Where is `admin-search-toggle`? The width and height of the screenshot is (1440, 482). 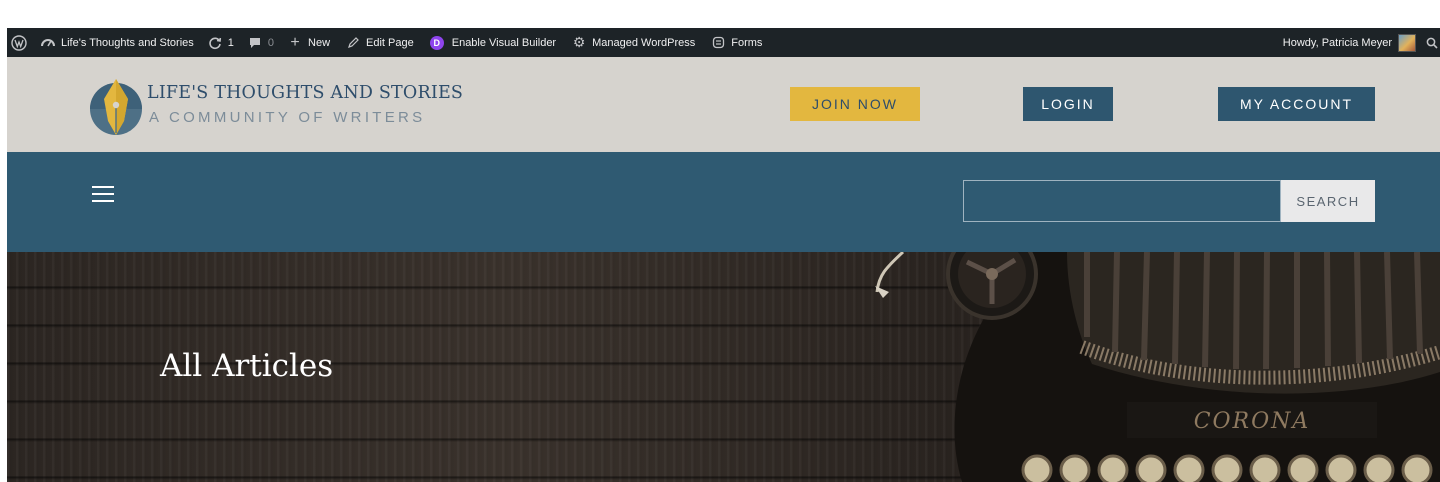 admin-search-toggle is located at coordinates (1432, 42).